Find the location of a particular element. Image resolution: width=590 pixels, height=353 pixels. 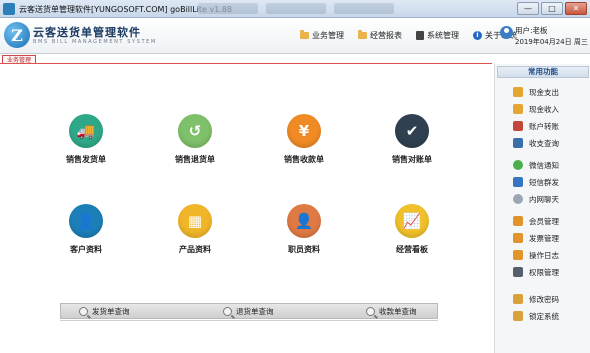

clipboard-icon: ✔ is located at coordinates (412, 131).